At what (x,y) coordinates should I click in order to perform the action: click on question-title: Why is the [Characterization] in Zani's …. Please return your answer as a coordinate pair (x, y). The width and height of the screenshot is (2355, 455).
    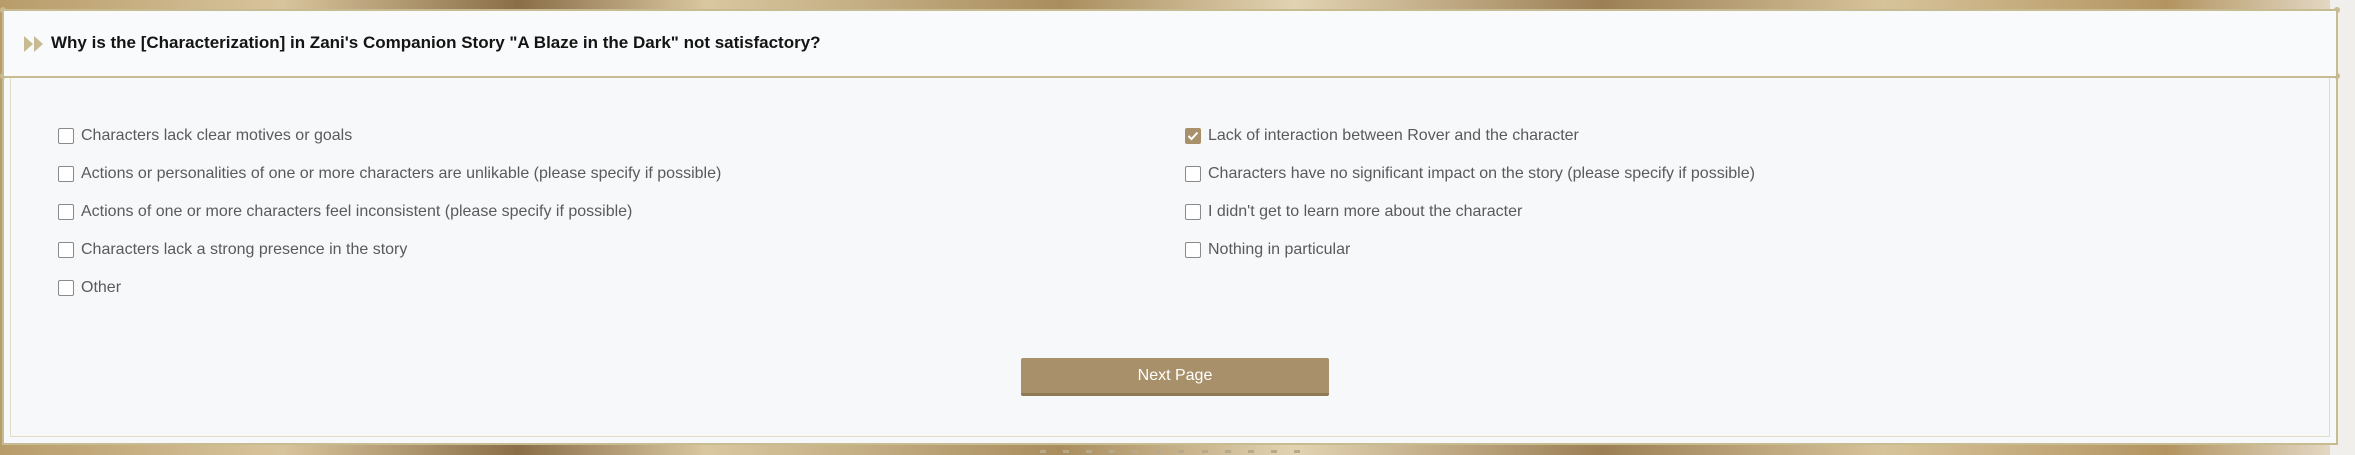
    Looking at the image, I should click on (436, 42).